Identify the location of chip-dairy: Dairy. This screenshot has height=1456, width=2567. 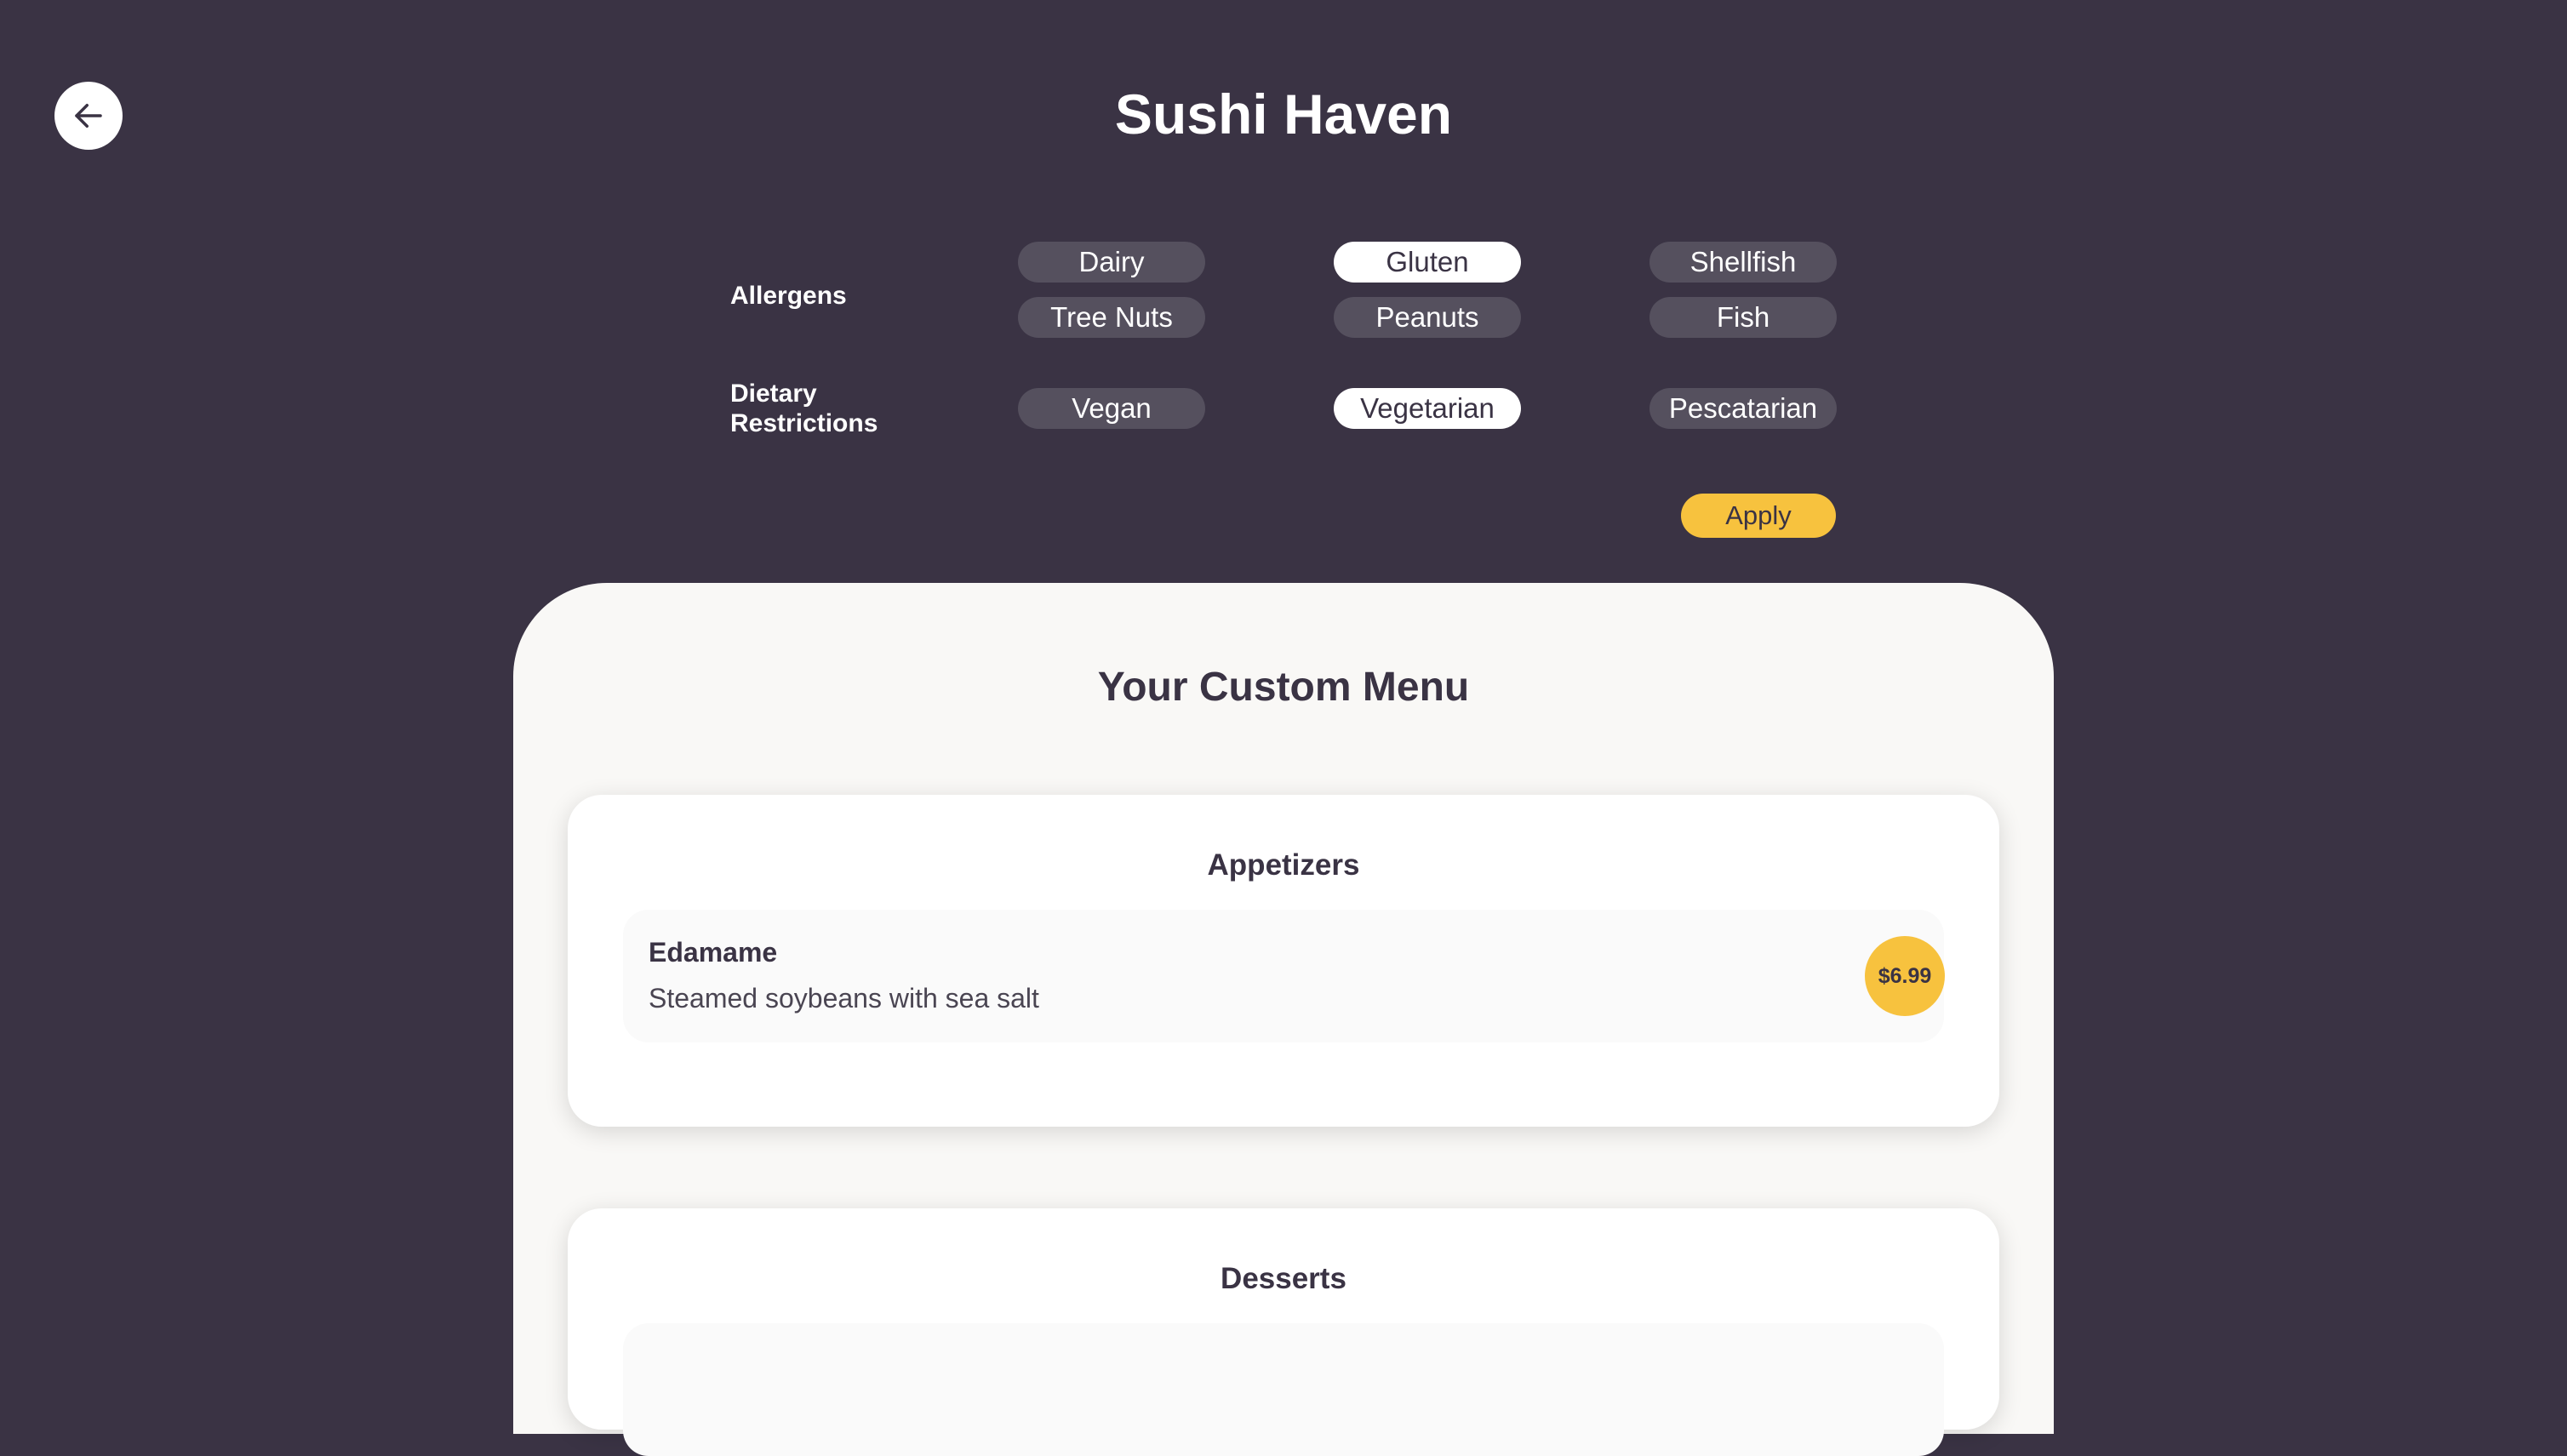
(1111, 262).